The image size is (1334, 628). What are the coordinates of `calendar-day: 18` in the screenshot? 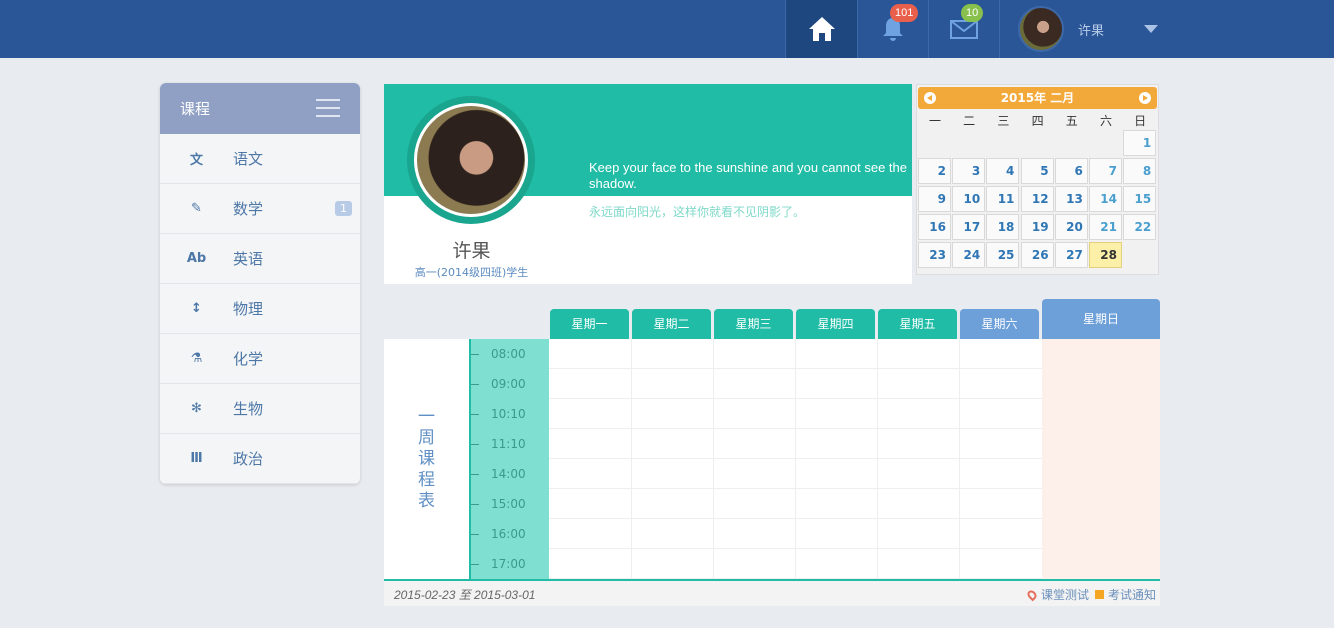 It's located at (1003, 227).